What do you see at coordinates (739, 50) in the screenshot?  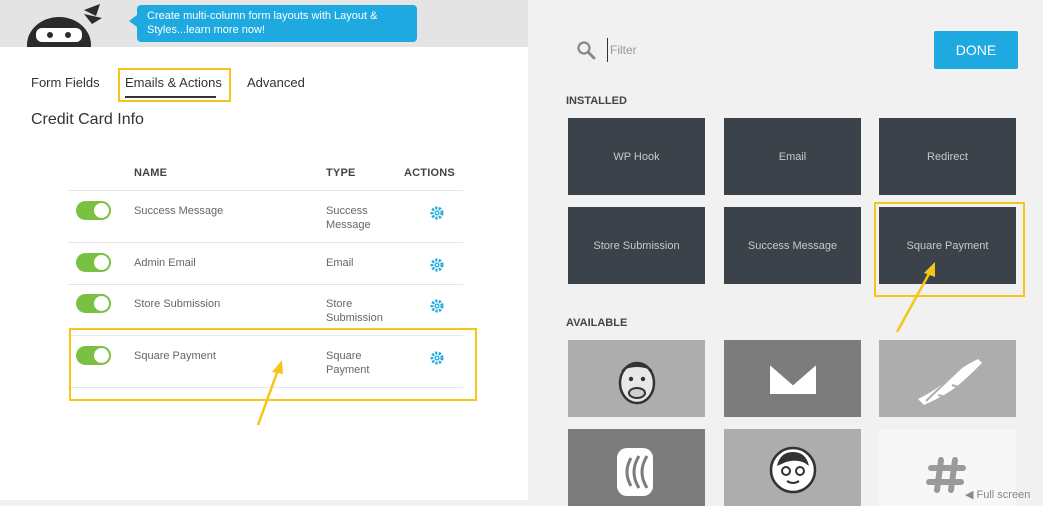 I see `filter-input` at bounding box center [739, 50].